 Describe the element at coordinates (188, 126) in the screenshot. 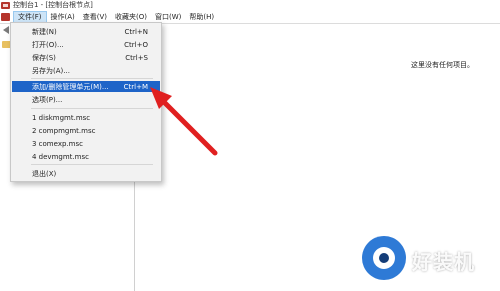

I see `arrow-shaft` at that location.